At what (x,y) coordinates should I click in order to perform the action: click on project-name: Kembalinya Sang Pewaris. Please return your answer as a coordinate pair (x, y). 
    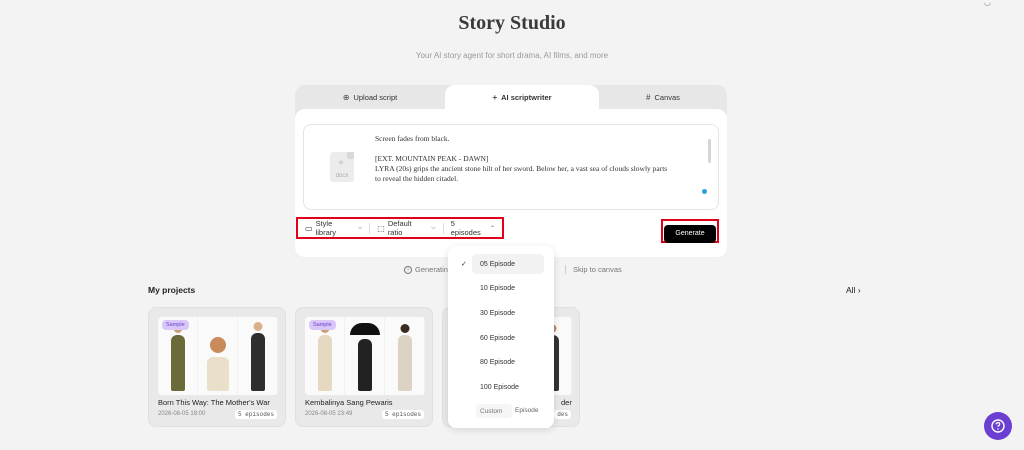
    Looking at the image, I should click on (349, 402).